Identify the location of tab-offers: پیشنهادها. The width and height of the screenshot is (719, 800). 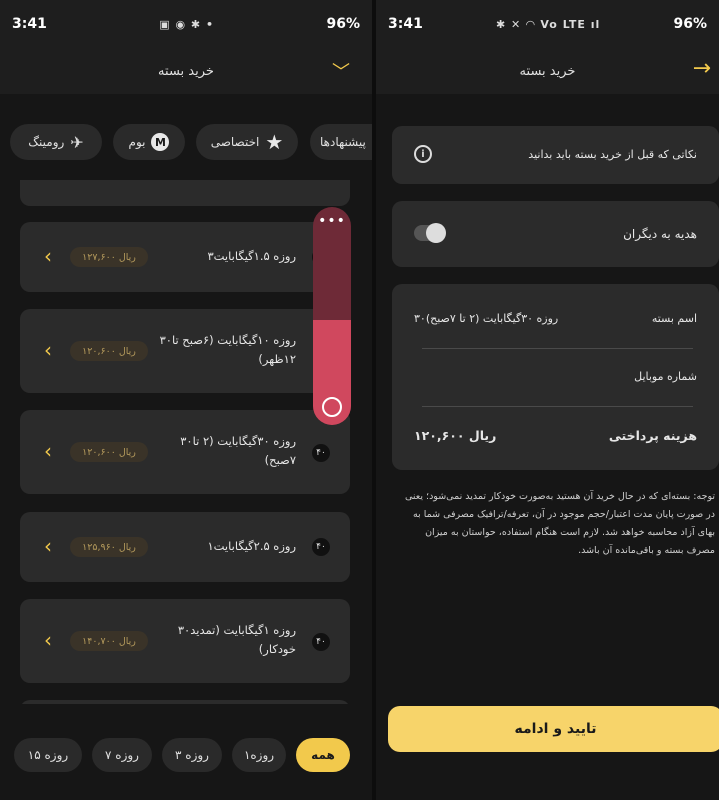
(341, 142).